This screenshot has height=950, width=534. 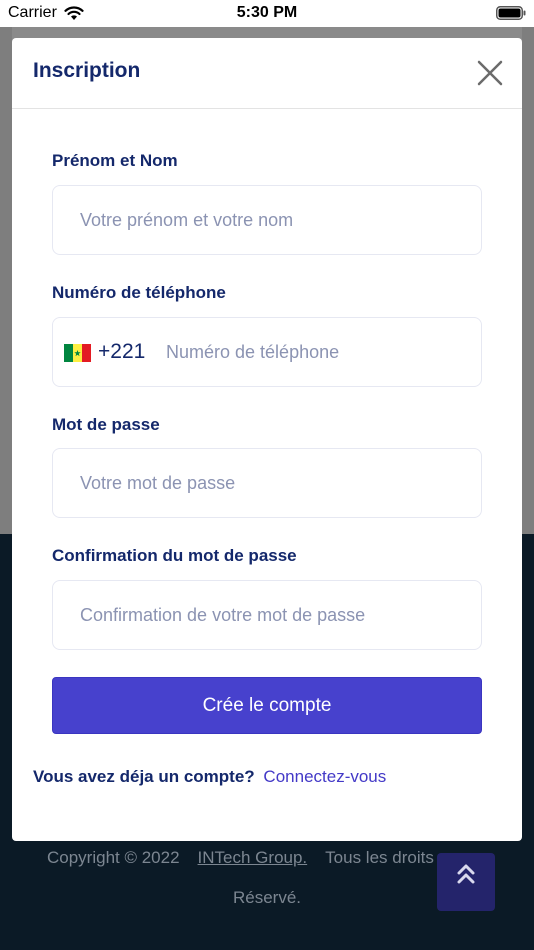 I want to click on login-prompt: Vous avez déja un compte? Connectez-vous, so click(x=209, y=777).